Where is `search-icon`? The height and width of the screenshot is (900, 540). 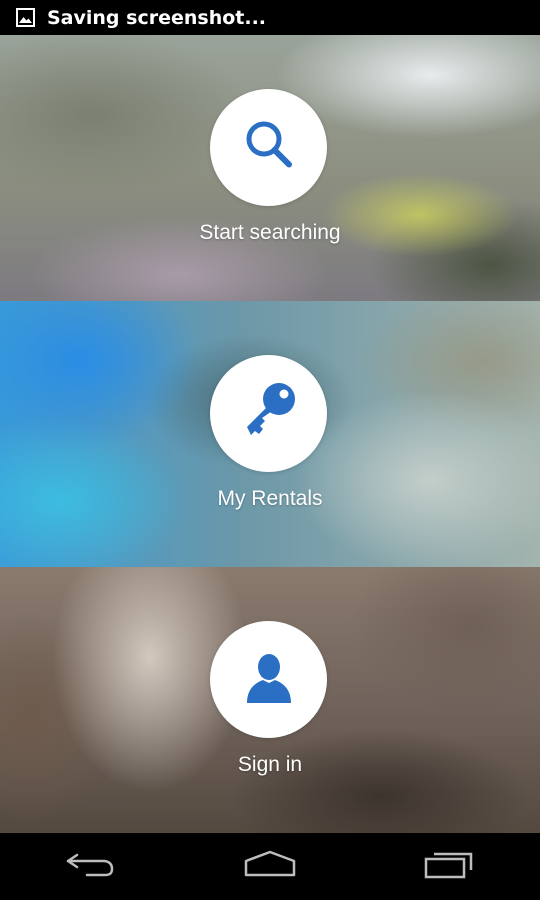
search-icon is located at coordinates (269, 147).